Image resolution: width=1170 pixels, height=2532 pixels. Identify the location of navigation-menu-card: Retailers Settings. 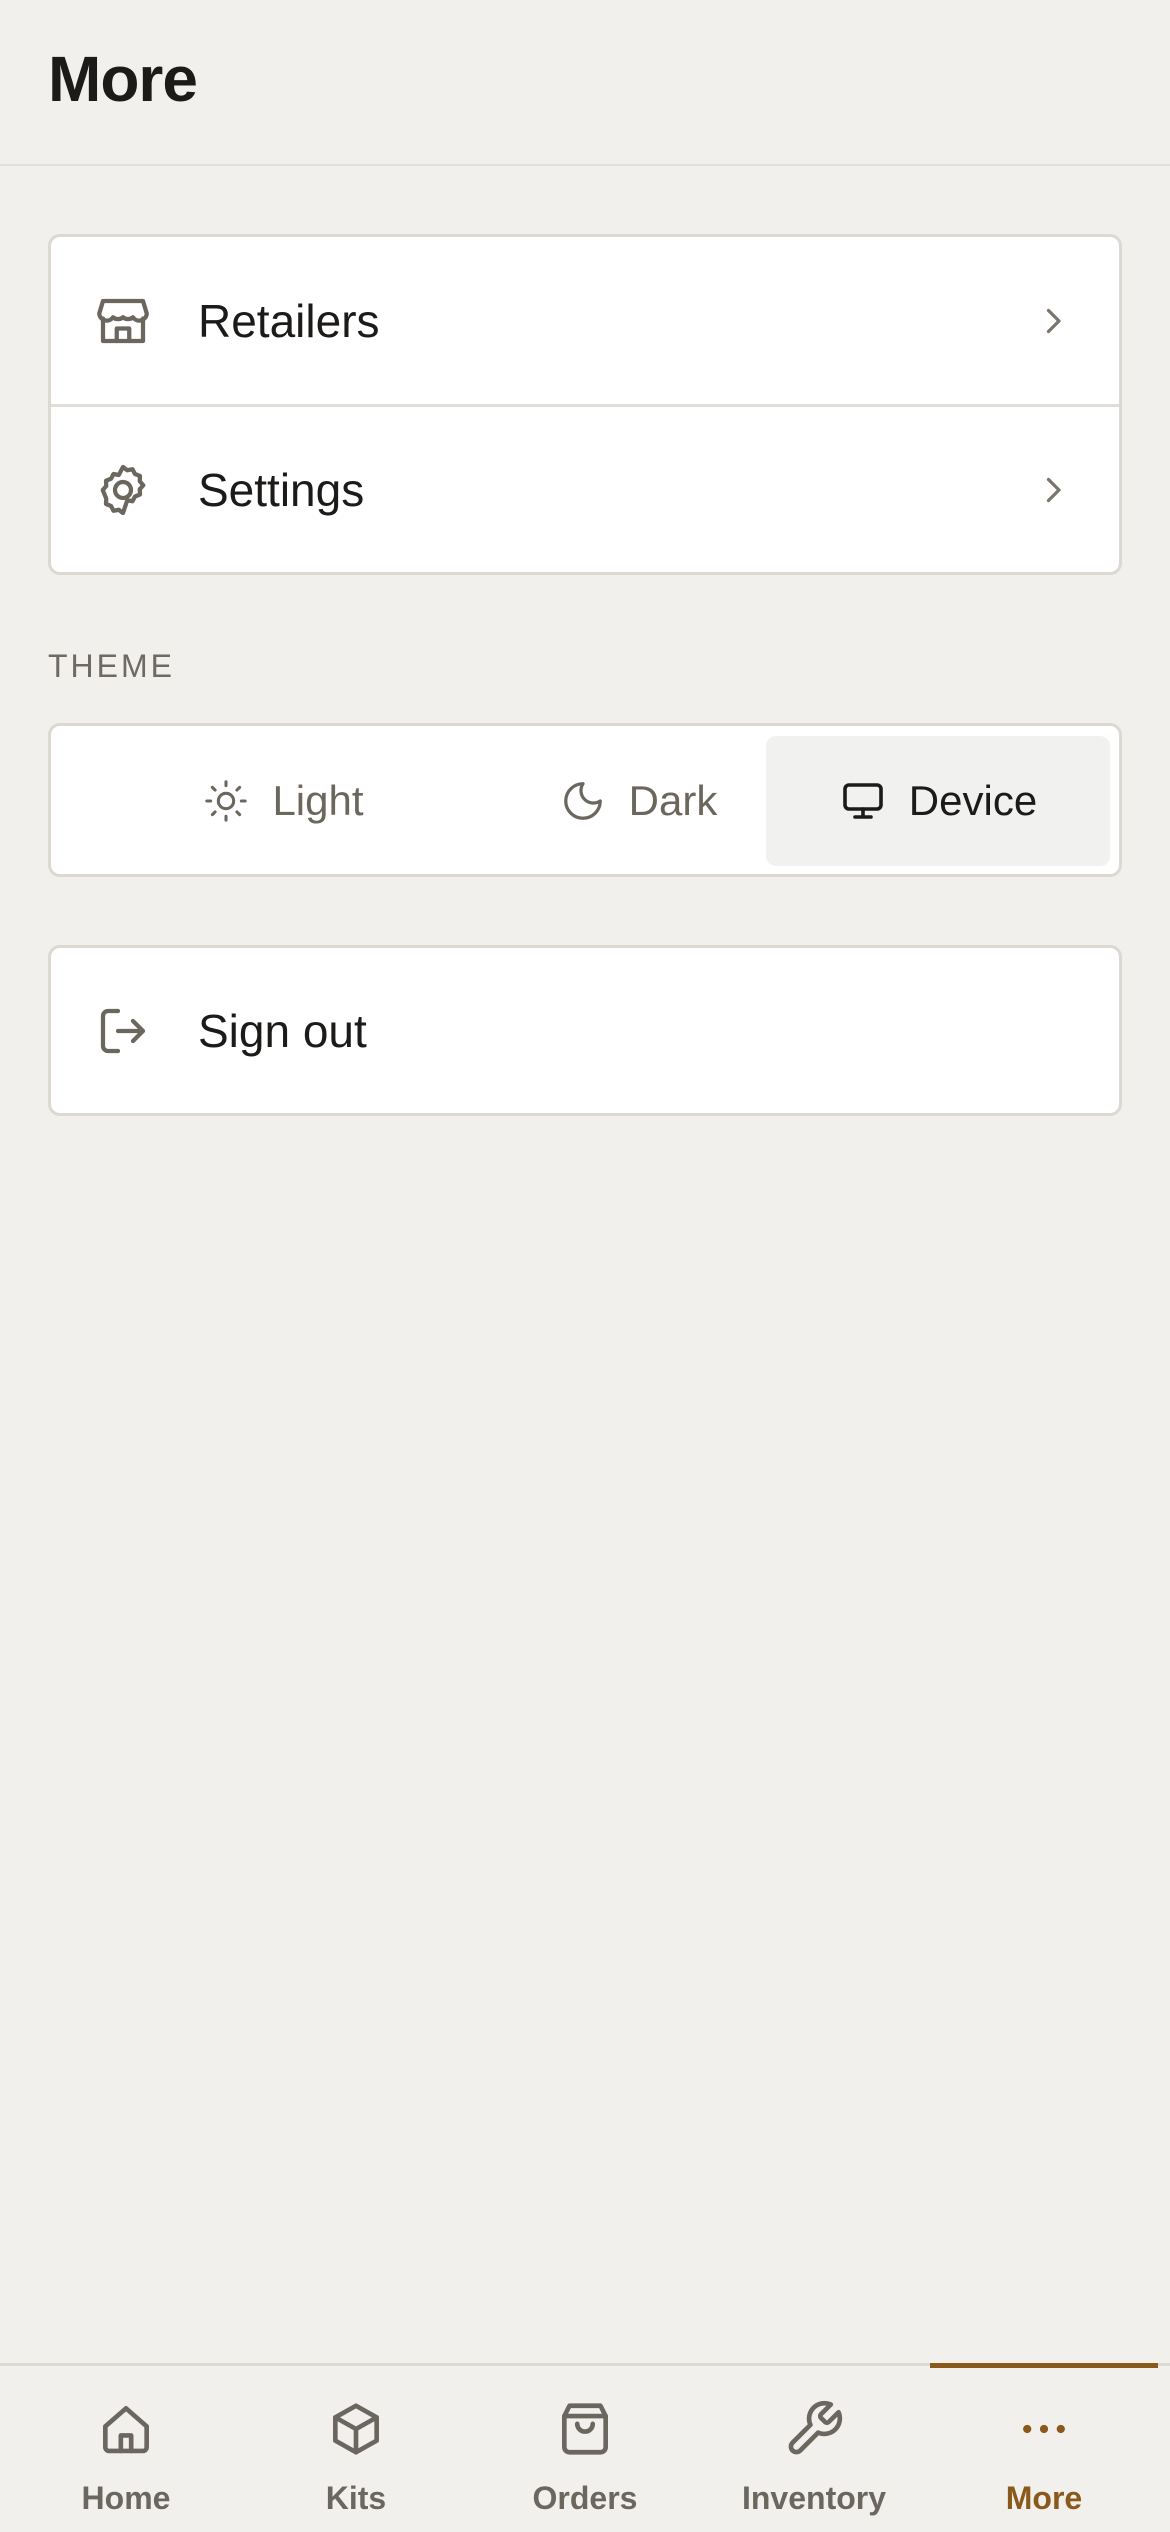
(585, 404).